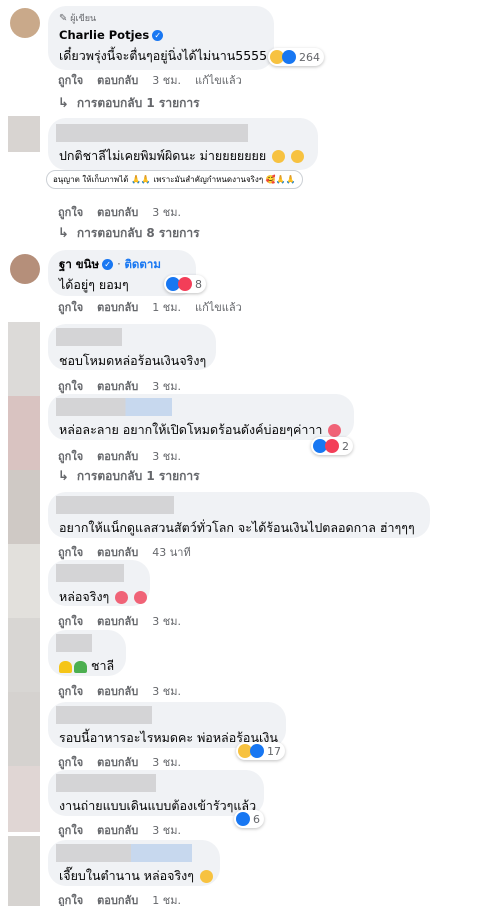  I want to click on author-badge: ✎ ผู้เขียน, so click(78, 18).